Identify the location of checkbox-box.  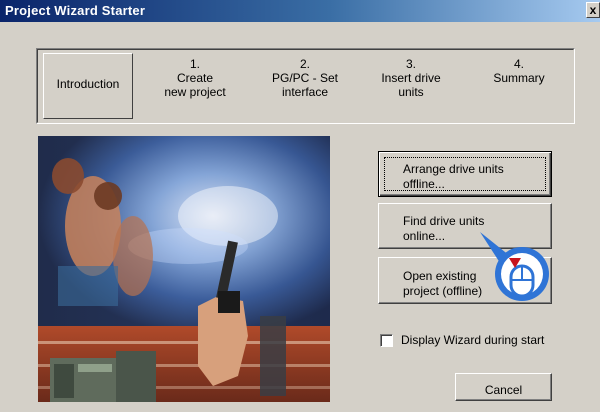
(386, 340).